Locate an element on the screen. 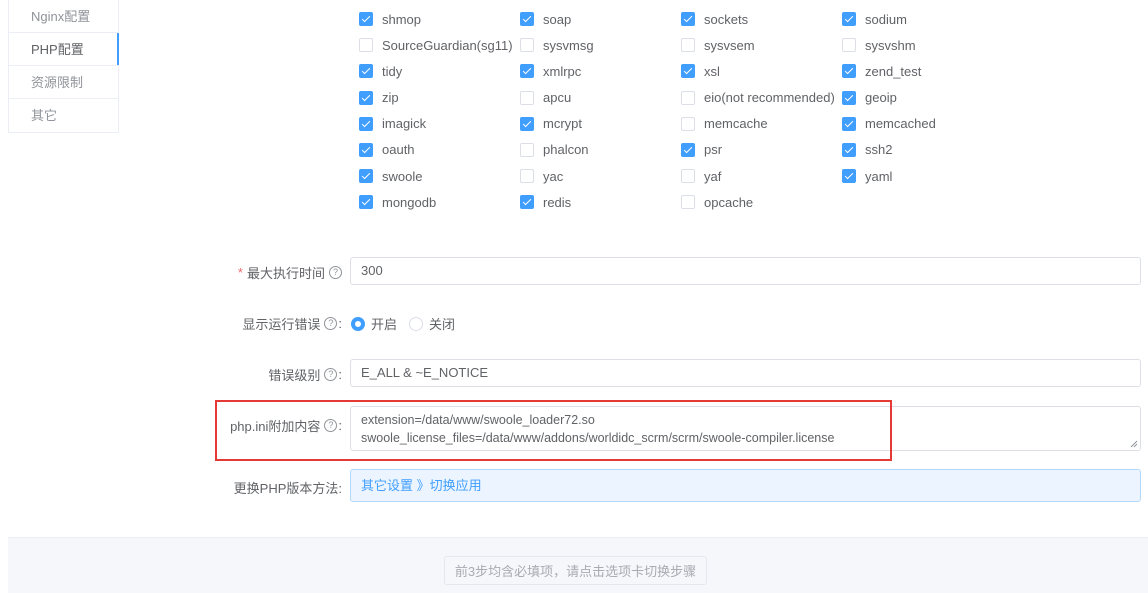  extension-checkbox-item: sockets is located at coordinates (761, 19).